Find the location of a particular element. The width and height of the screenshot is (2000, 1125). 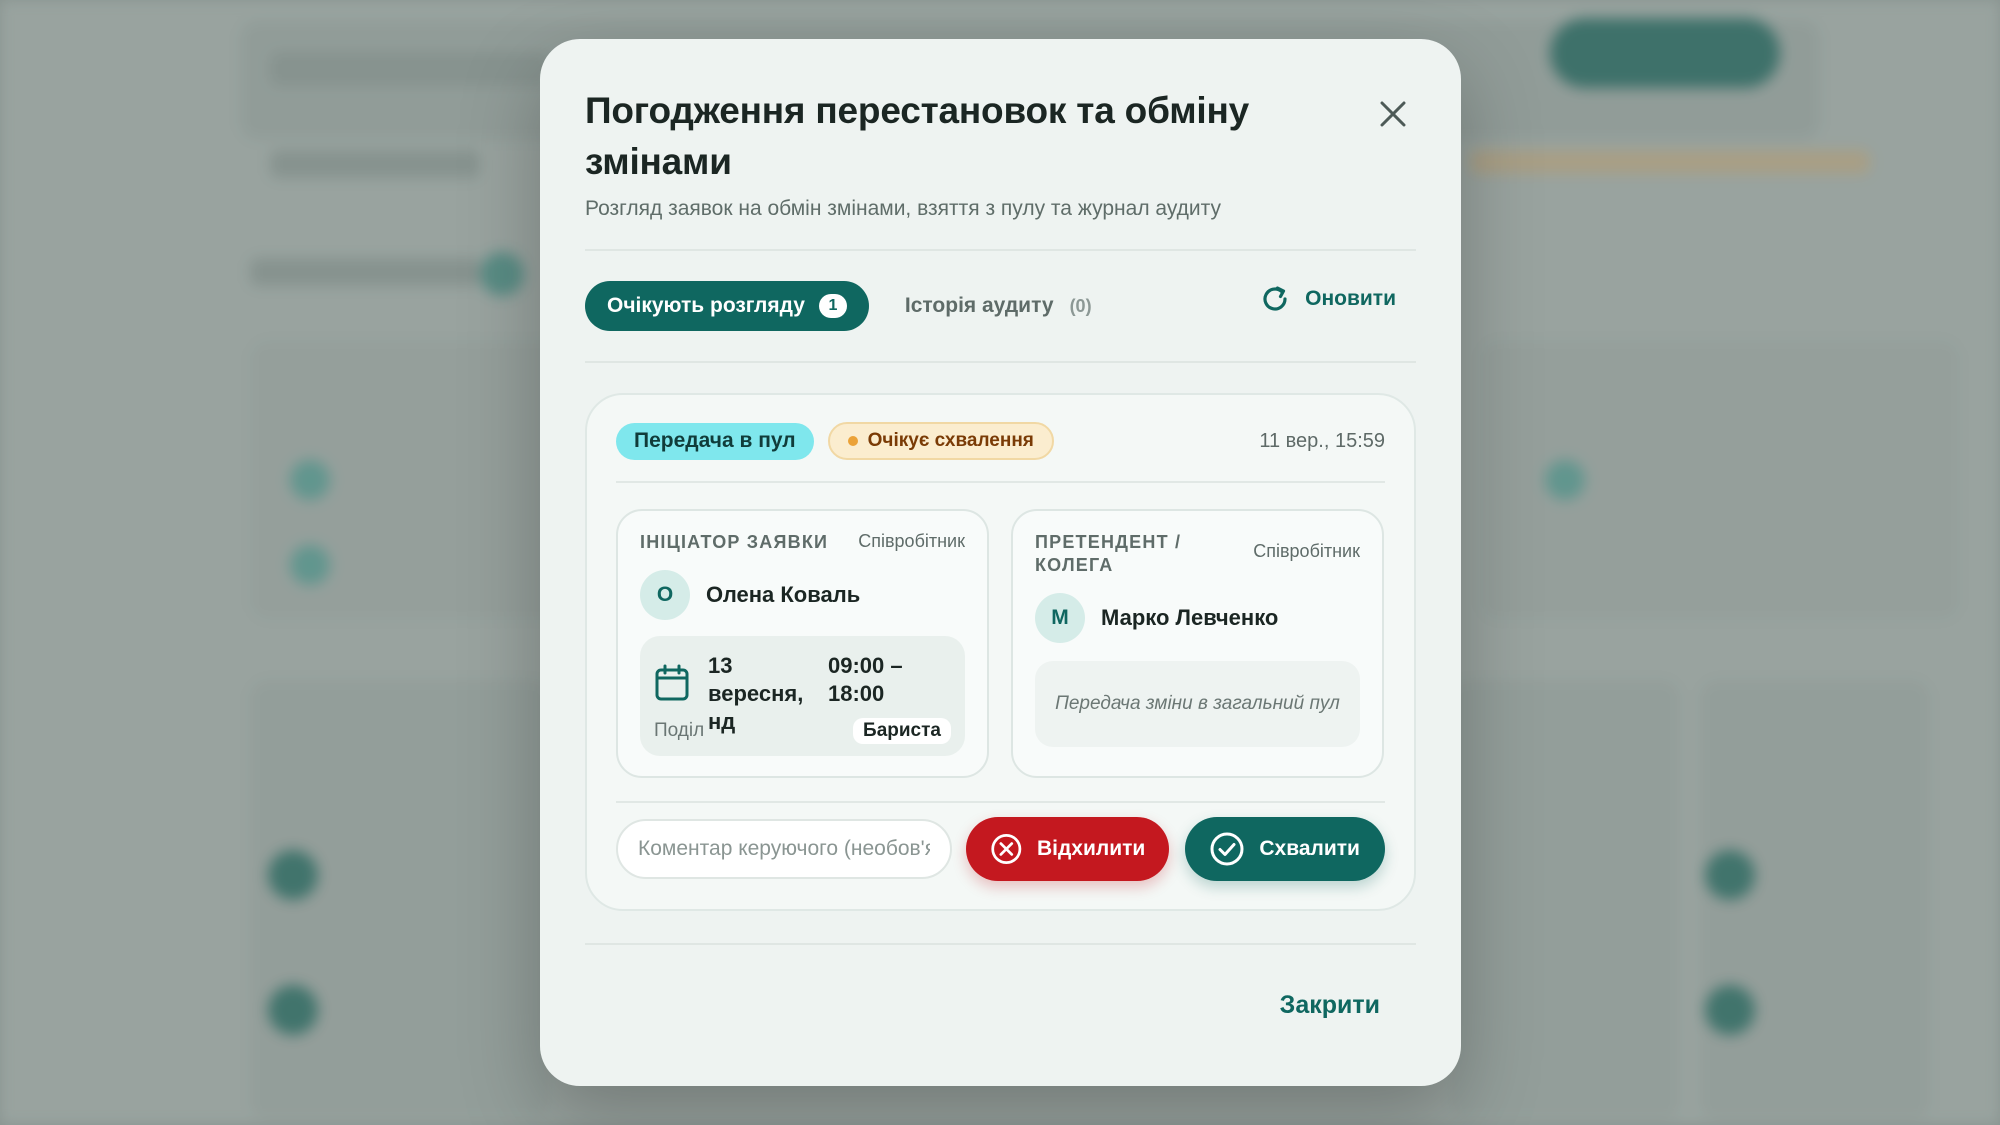

request-actions: Відхилити Схвалити is located at coordinates (1000, 841).